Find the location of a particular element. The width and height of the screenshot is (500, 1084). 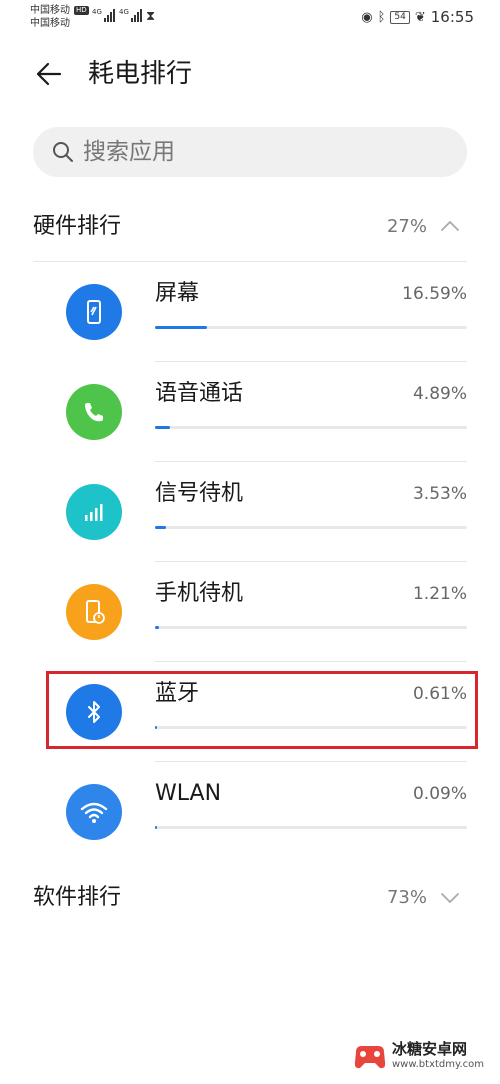

chevron-down-icon is located at coordinates (450, 898).